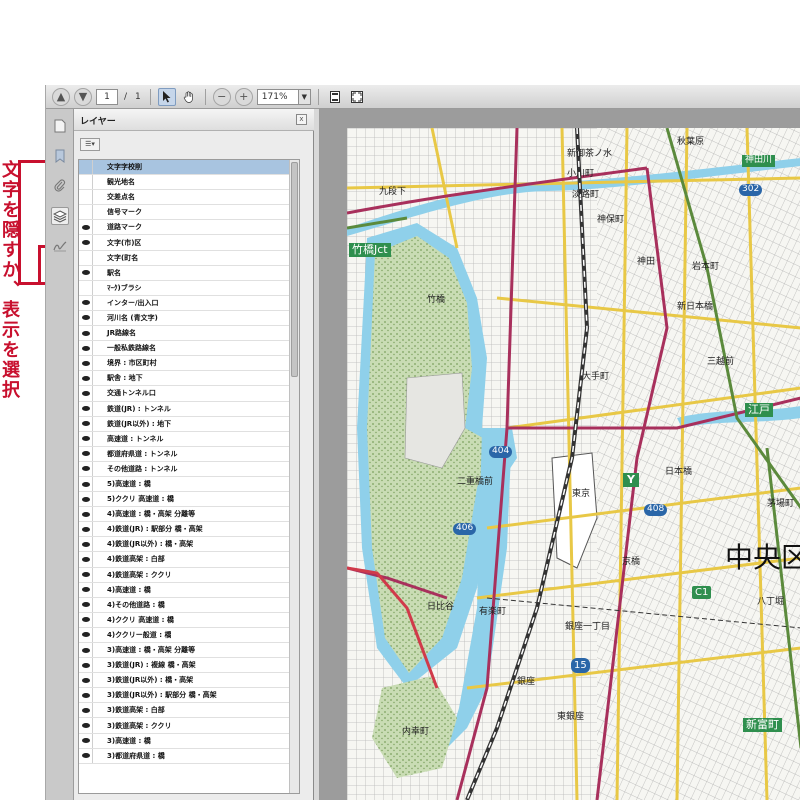 The height and width of the screenshot is (800, 800). What do you see at coordinates (189, 168) in the screenshot?
I see `layer-row: 文字字校削` at bounding box center [189, 168].